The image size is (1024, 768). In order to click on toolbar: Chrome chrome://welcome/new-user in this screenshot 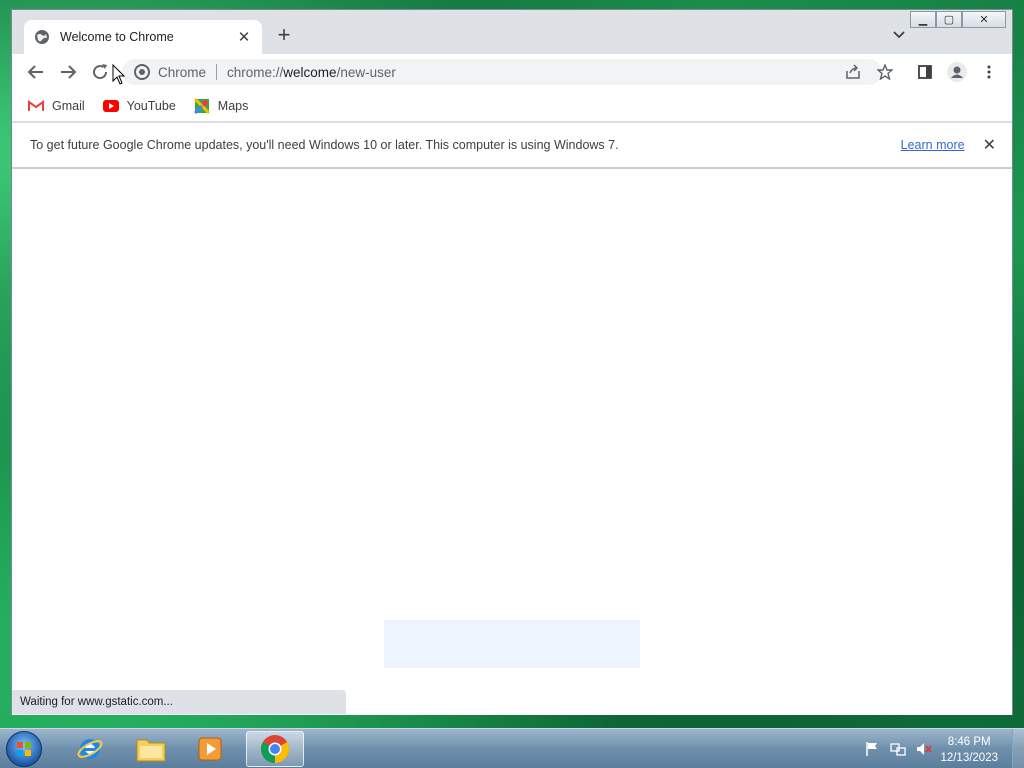, I will do `click(512, 72)`.